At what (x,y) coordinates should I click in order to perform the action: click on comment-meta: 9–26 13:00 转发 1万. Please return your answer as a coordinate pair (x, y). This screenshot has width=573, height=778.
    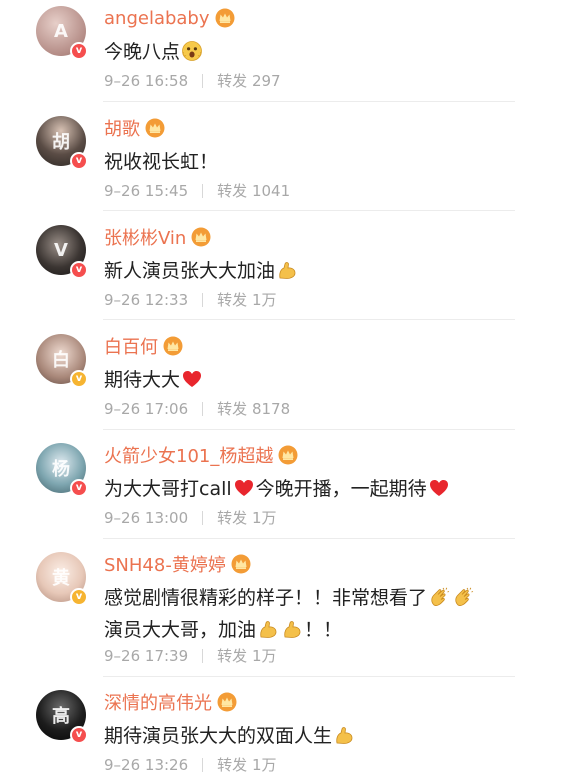
    Looking at the image, I should click on (190, 517).